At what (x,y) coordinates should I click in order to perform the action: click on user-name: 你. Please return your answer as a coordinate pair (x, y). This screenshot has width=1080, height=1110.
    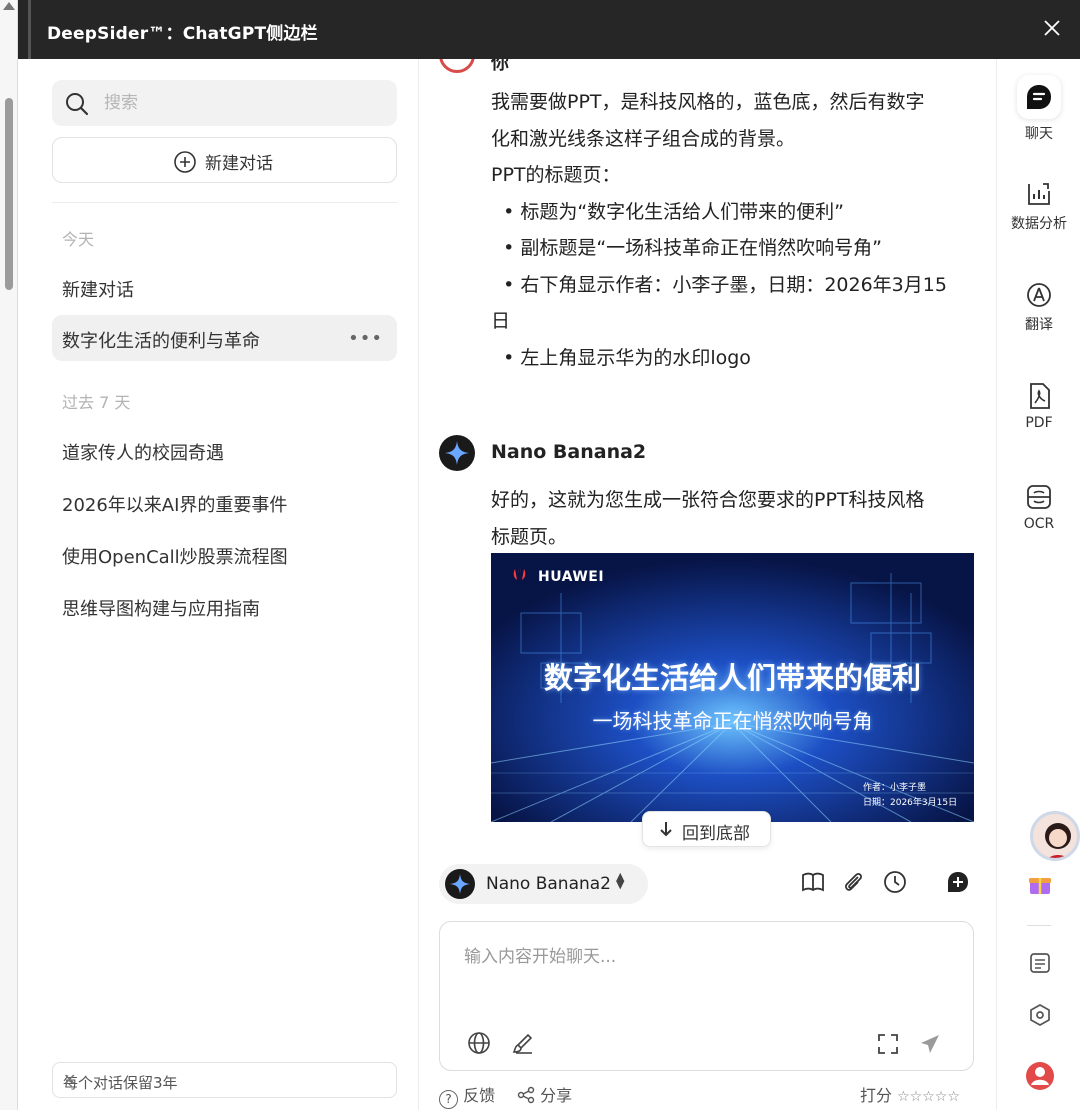
    Looking at the image, I should click on (500, 66).